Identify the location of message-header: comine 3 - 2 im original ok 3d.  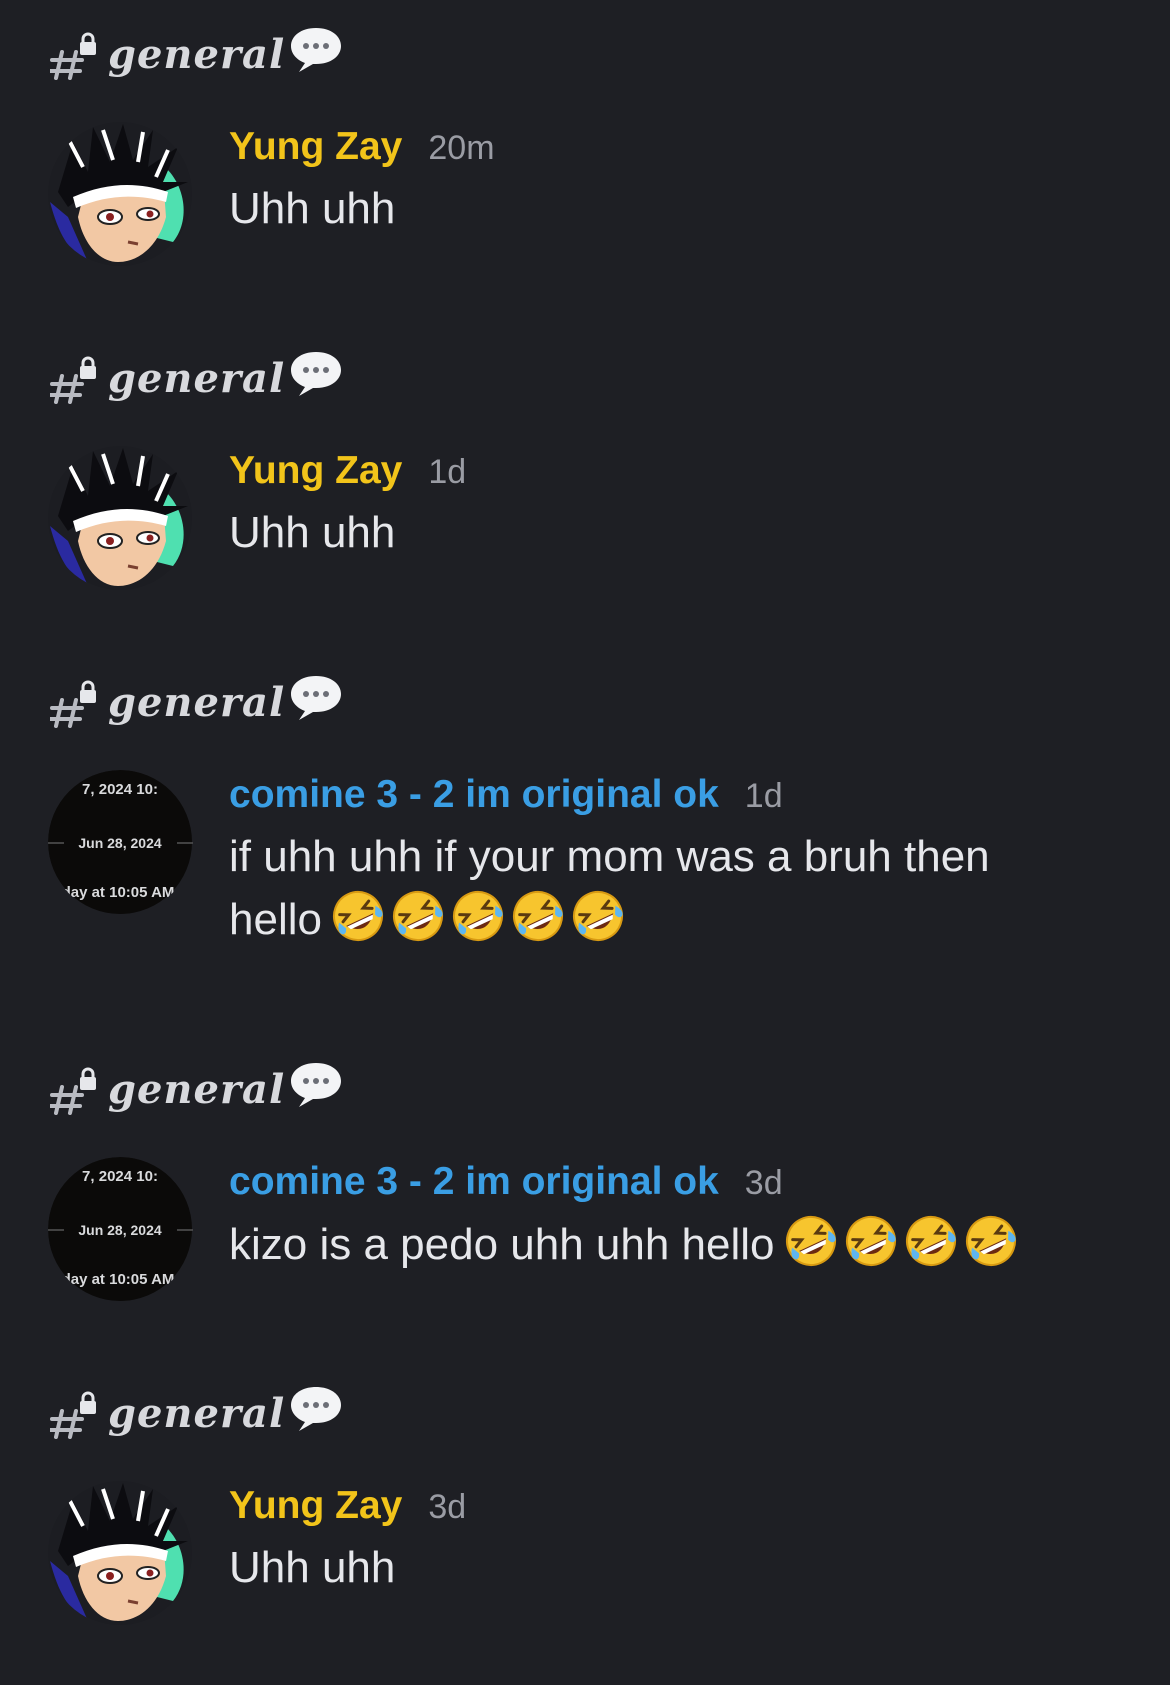
(506, 1182).